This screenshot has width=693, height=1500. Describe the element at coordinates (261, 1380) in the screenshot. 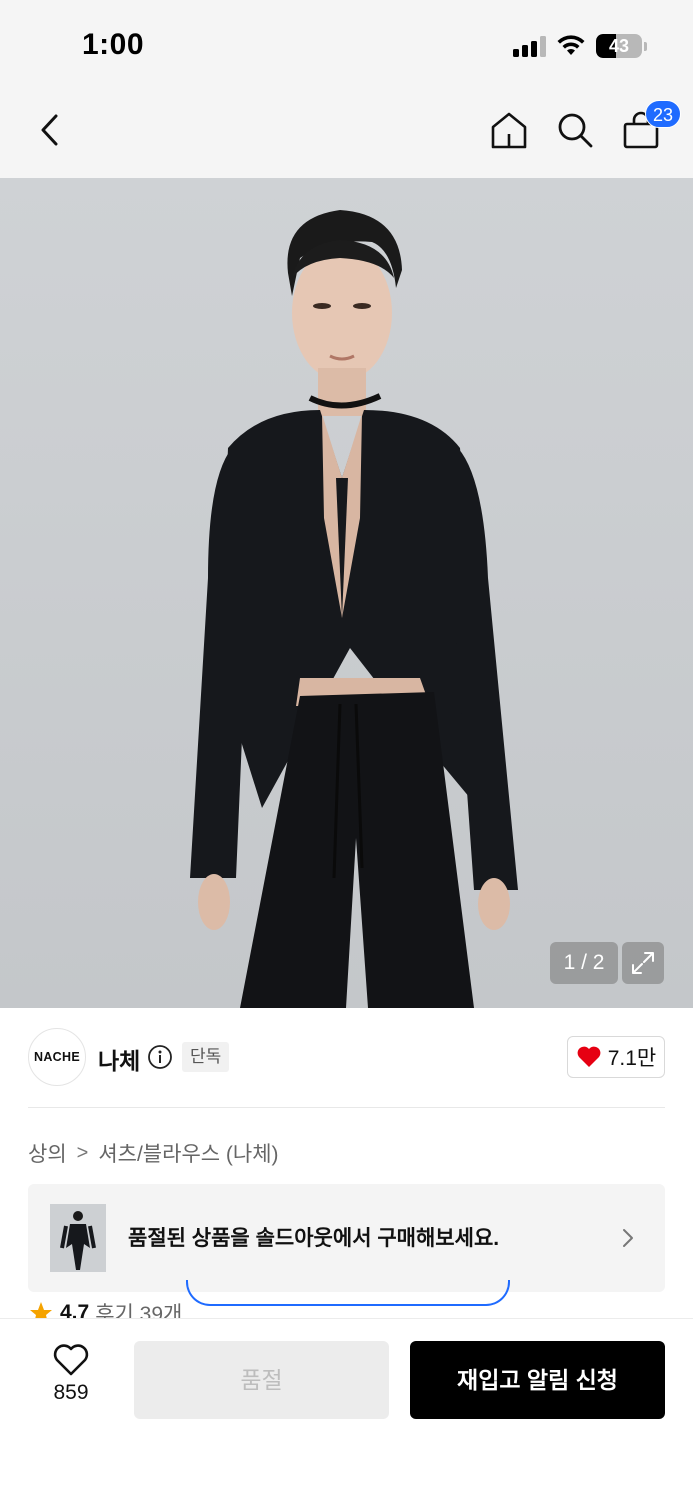

I see `soldout-button: 품절` at that location.